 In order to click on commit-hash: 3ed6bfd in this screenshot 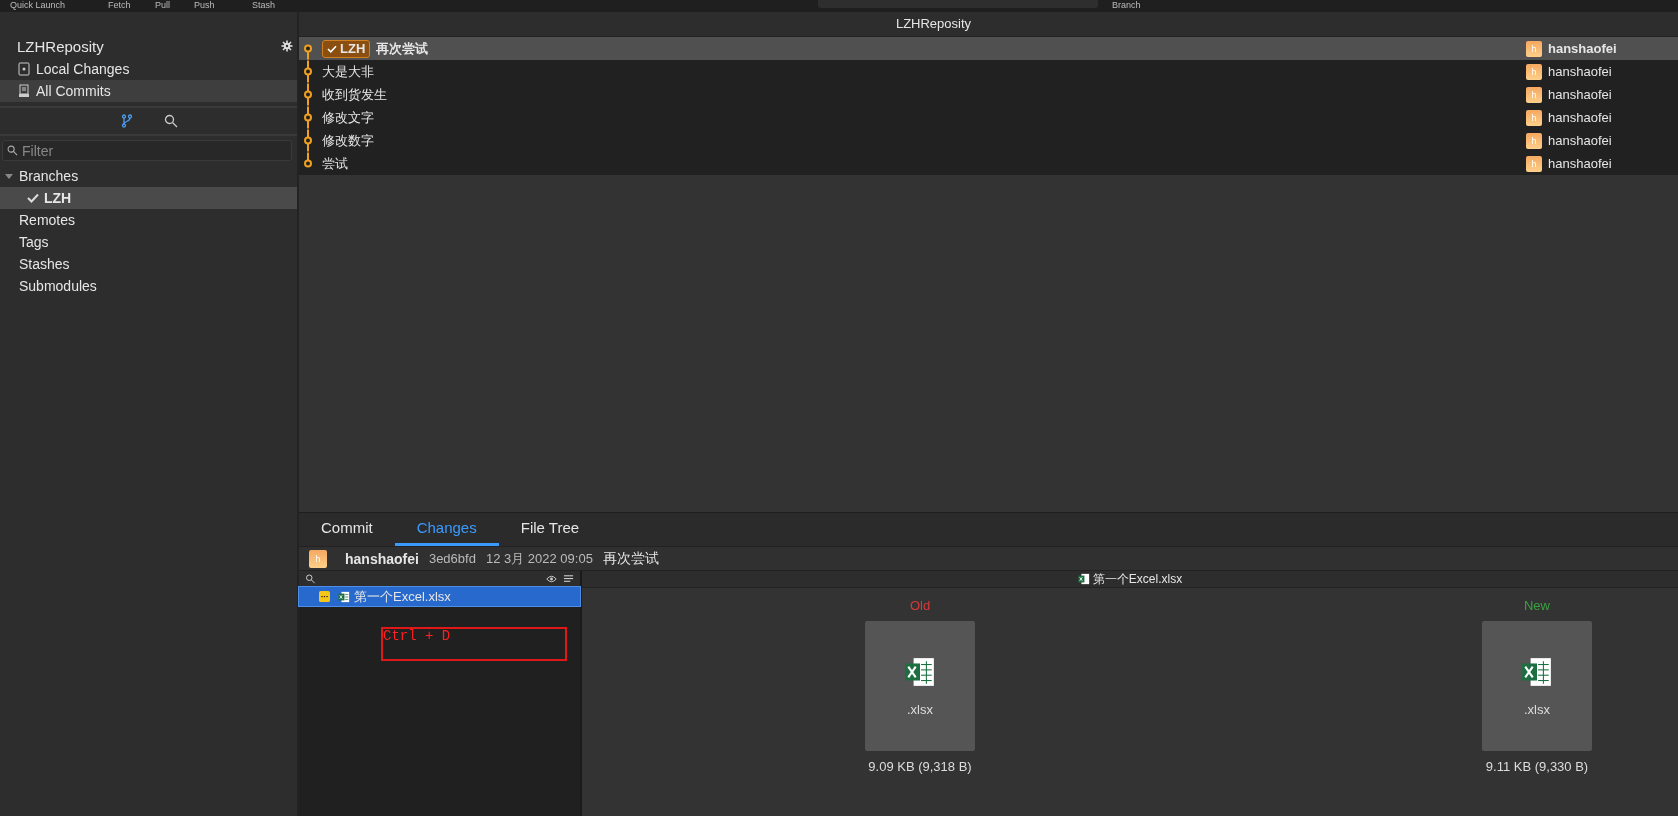, I will do `click(452, 558)`.